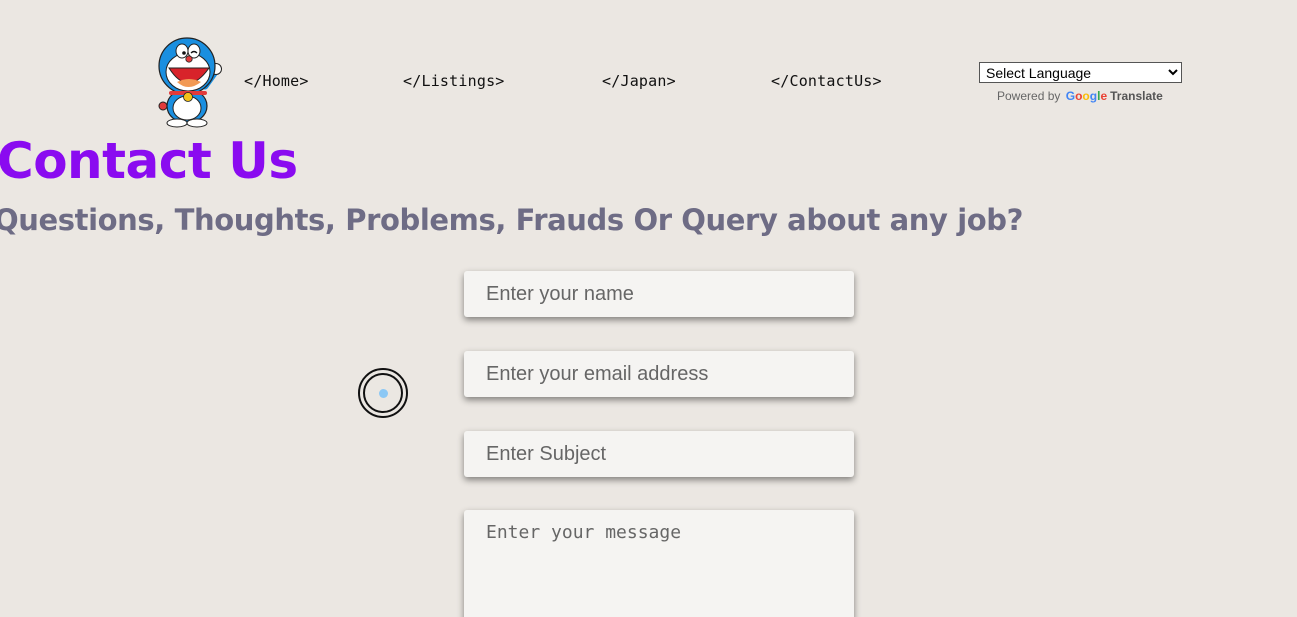 The width and height of the screenshot is (1297, 617). I want to click on google-letter: o, so click(1086, 96).